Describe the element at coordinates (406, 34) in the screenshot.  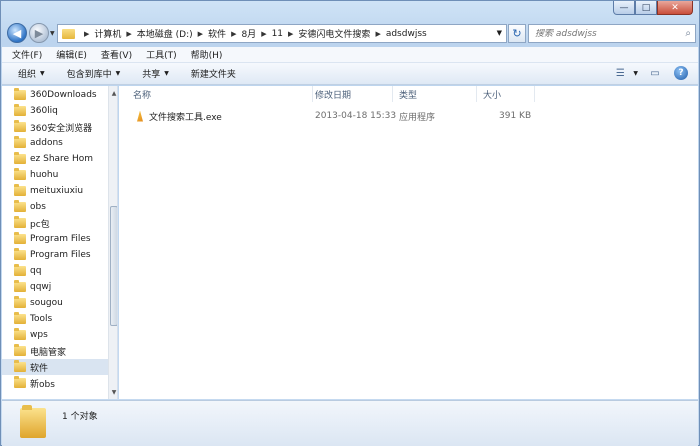
I see `breadcrumb-item: adsdwjss` at that location.